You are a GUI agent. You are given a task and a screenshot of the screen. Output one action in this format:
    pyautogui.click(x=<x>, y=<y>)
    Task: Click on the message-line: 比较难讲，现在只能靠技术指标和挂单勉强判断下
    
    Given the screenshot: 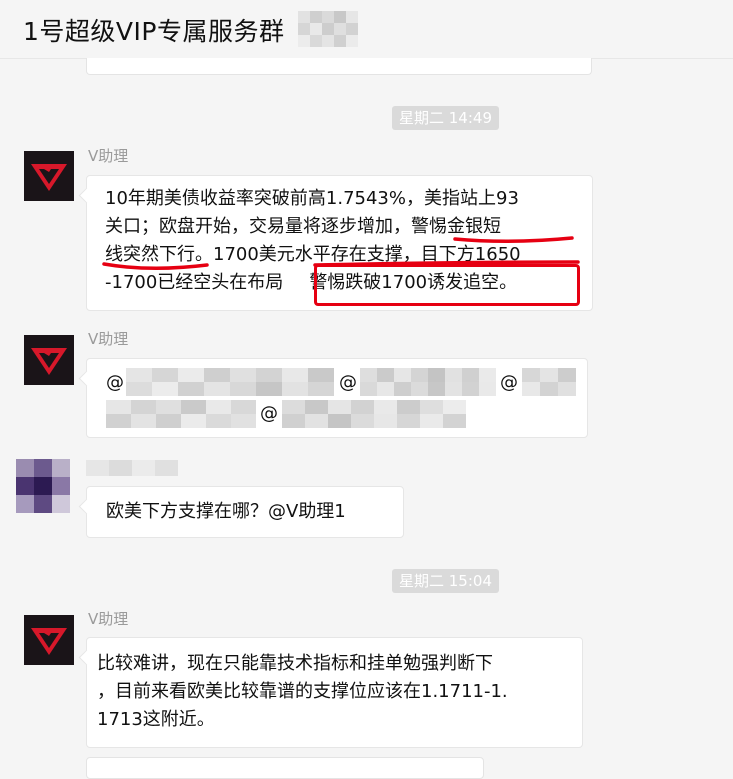 What is the action you would take?
    pyautogui.click(x=295, y=663)
    